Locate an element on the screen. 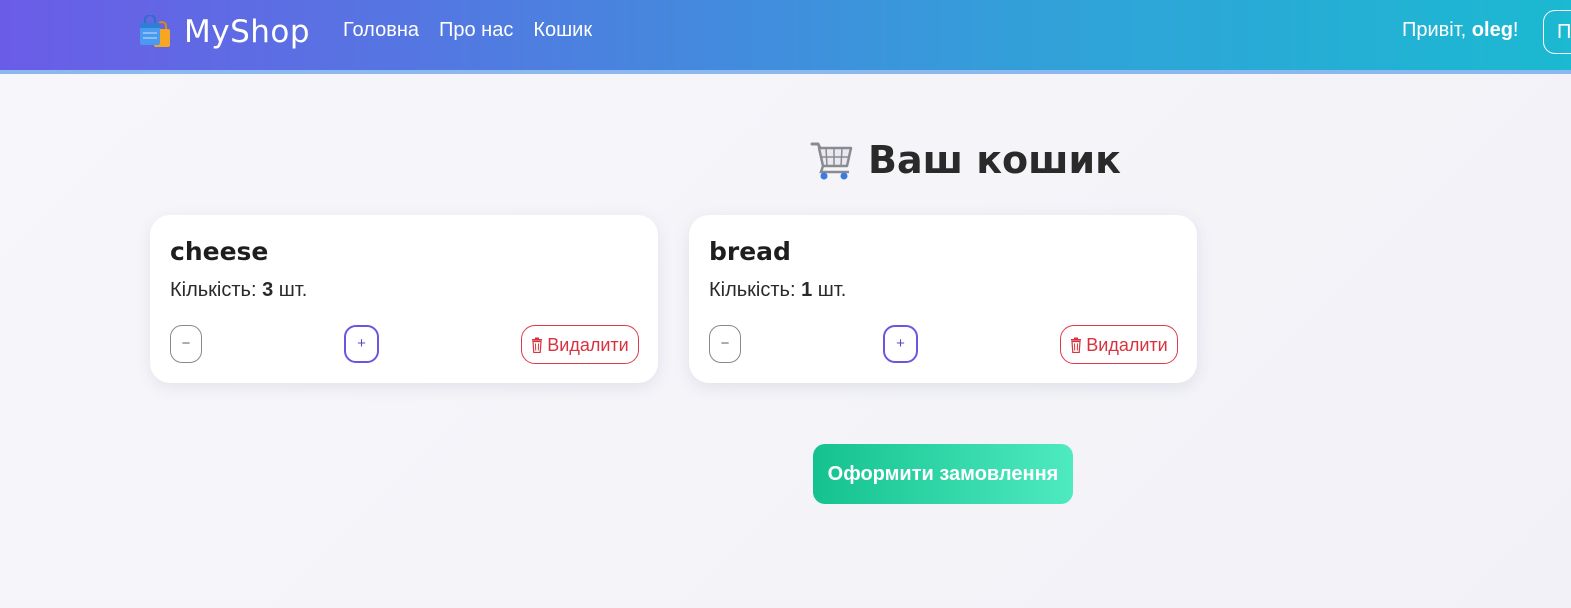 Image resolution: width=1571 pixels, height=608 pixels. nav-links: Головна Про нас Кошик is located at coordinates (467, 30).